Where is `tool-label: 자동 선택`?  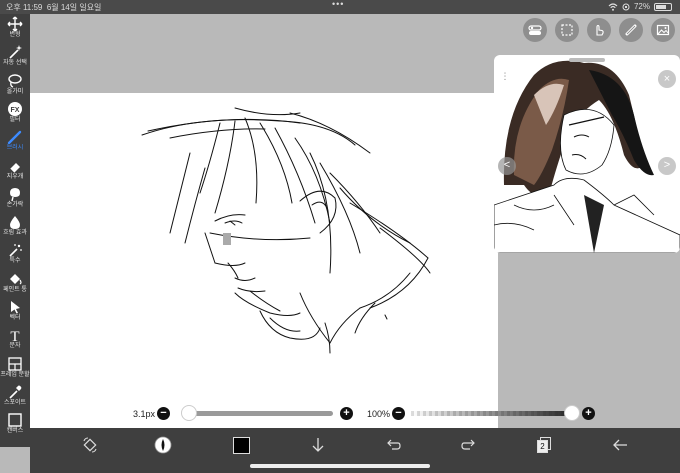 tool-label: 자동 선택 is located at coordinates (15, 63).